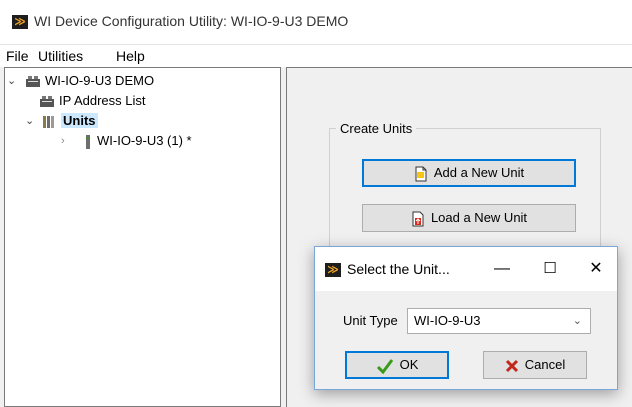 This screenshot has height=407, width=632. What do you see at coordinates (144, 140) in the screenshot?
I see `tree-unit-item-label: WI-IO-9-U3 (1) *` at bounding box center [144, 140].